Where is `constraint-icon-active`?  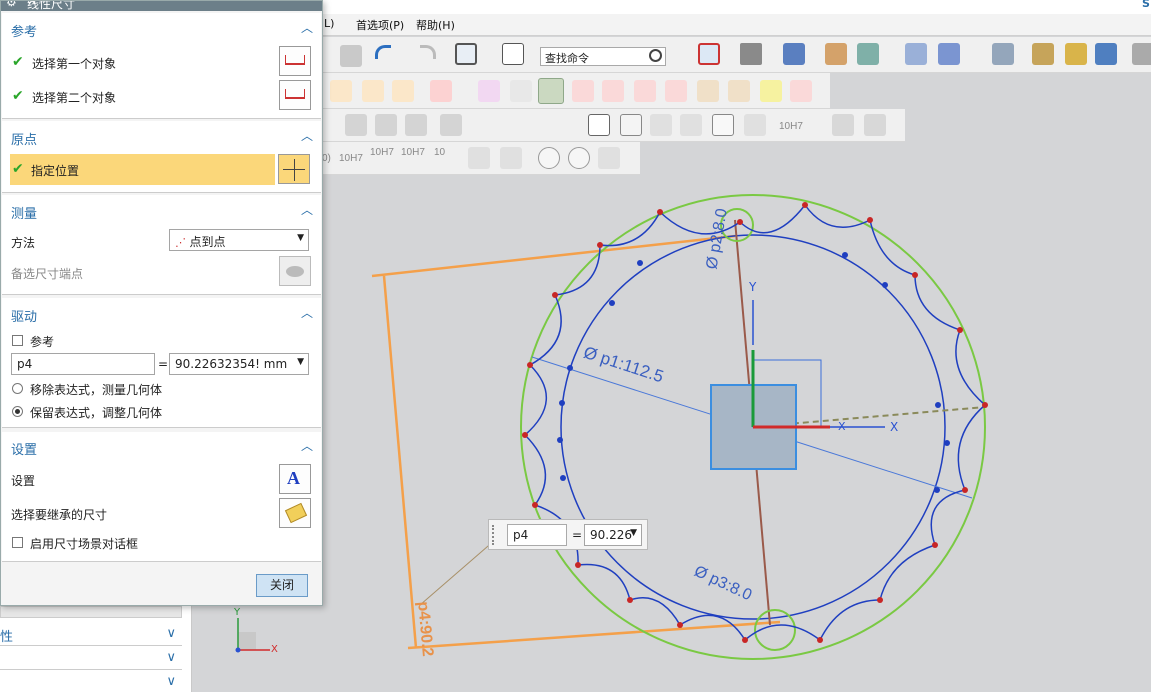 constraint-icon-active is located at coordinates (551, 91).